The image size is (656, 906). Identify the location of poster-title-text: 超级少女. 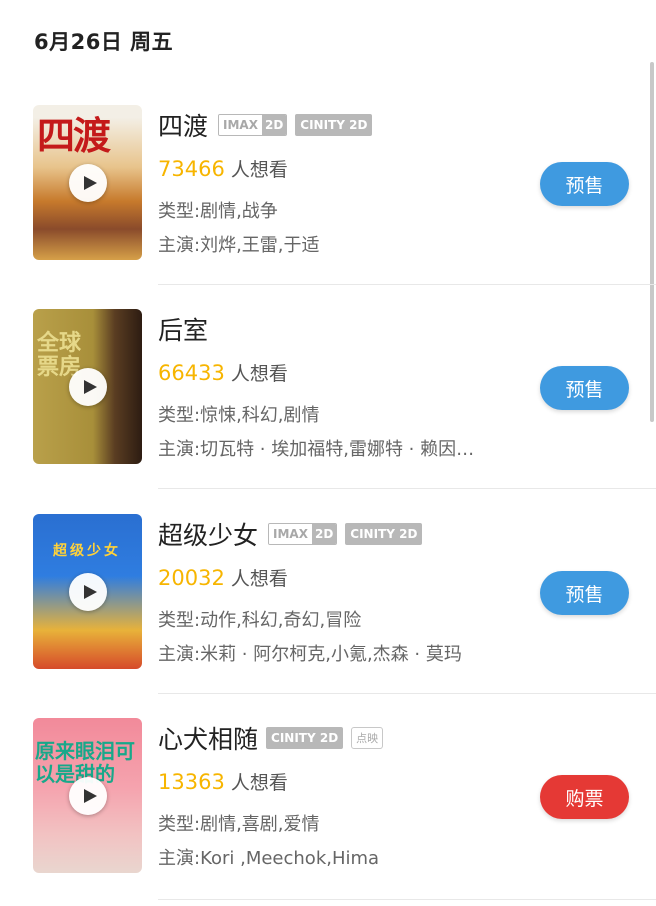
(87, 551).